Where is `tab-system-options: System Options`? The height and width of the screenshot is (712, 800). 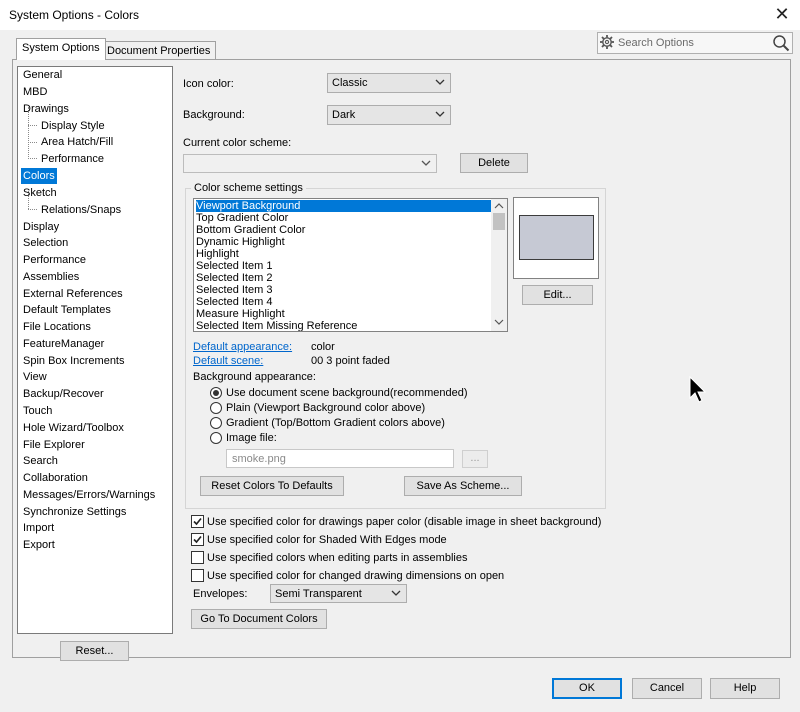
tab-system-options: System Options is located at coordinates (61, 49).